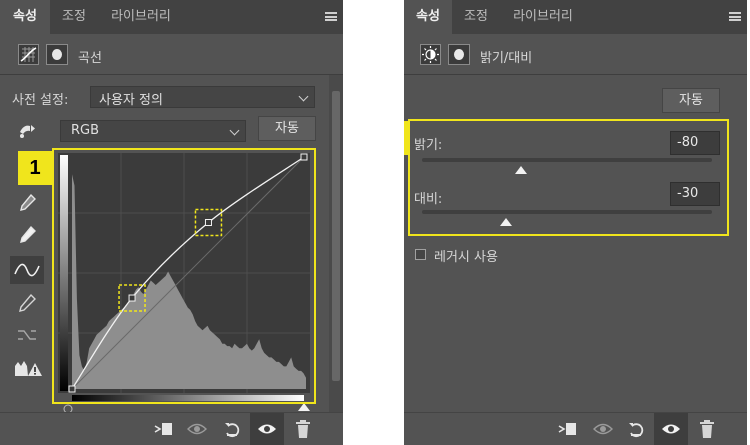 The height and width of the screenshot is (445, 750). Describe the element at coordinates (406, 138) in the screenshot. I see `callout-badge-2: 2` at that location.